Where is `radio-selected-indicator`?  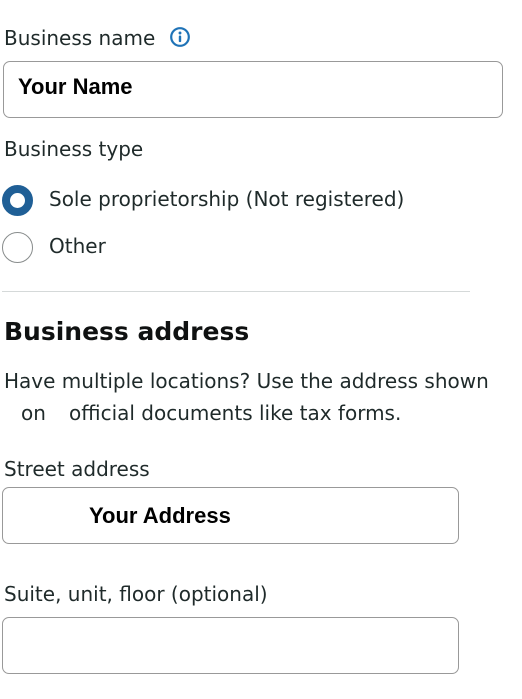 radio-selected-indicator is located at coordinates (17, 200).